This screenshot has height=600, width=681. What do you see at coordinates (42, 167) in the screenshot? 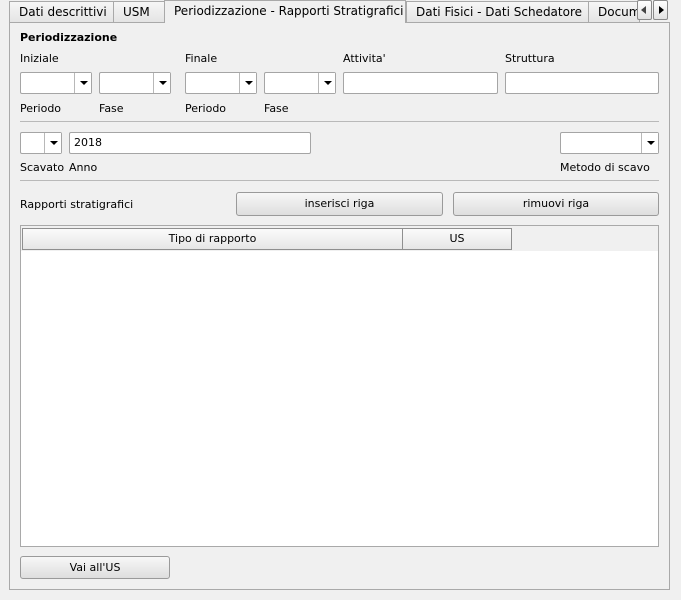
I see `scavato-label: Scavato` at bounding box center [42, 167].